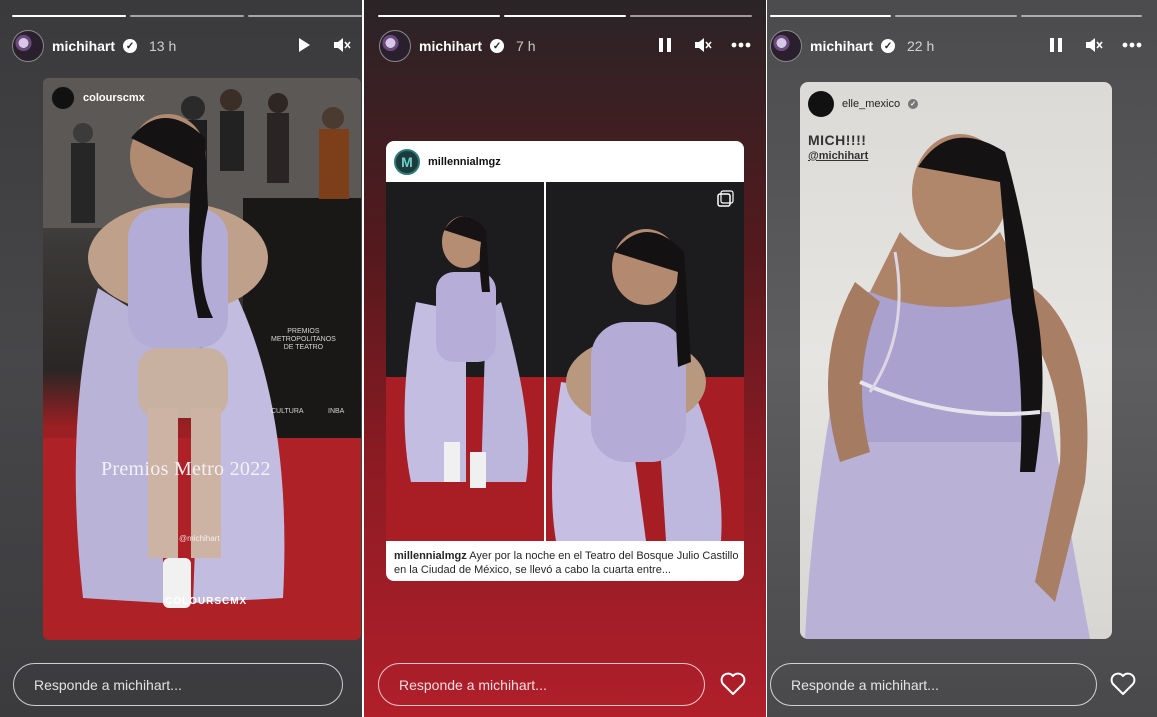  Describe the element at coordinates (921, 46) in the screenshot. I see `post-time: 22 h` at that location.